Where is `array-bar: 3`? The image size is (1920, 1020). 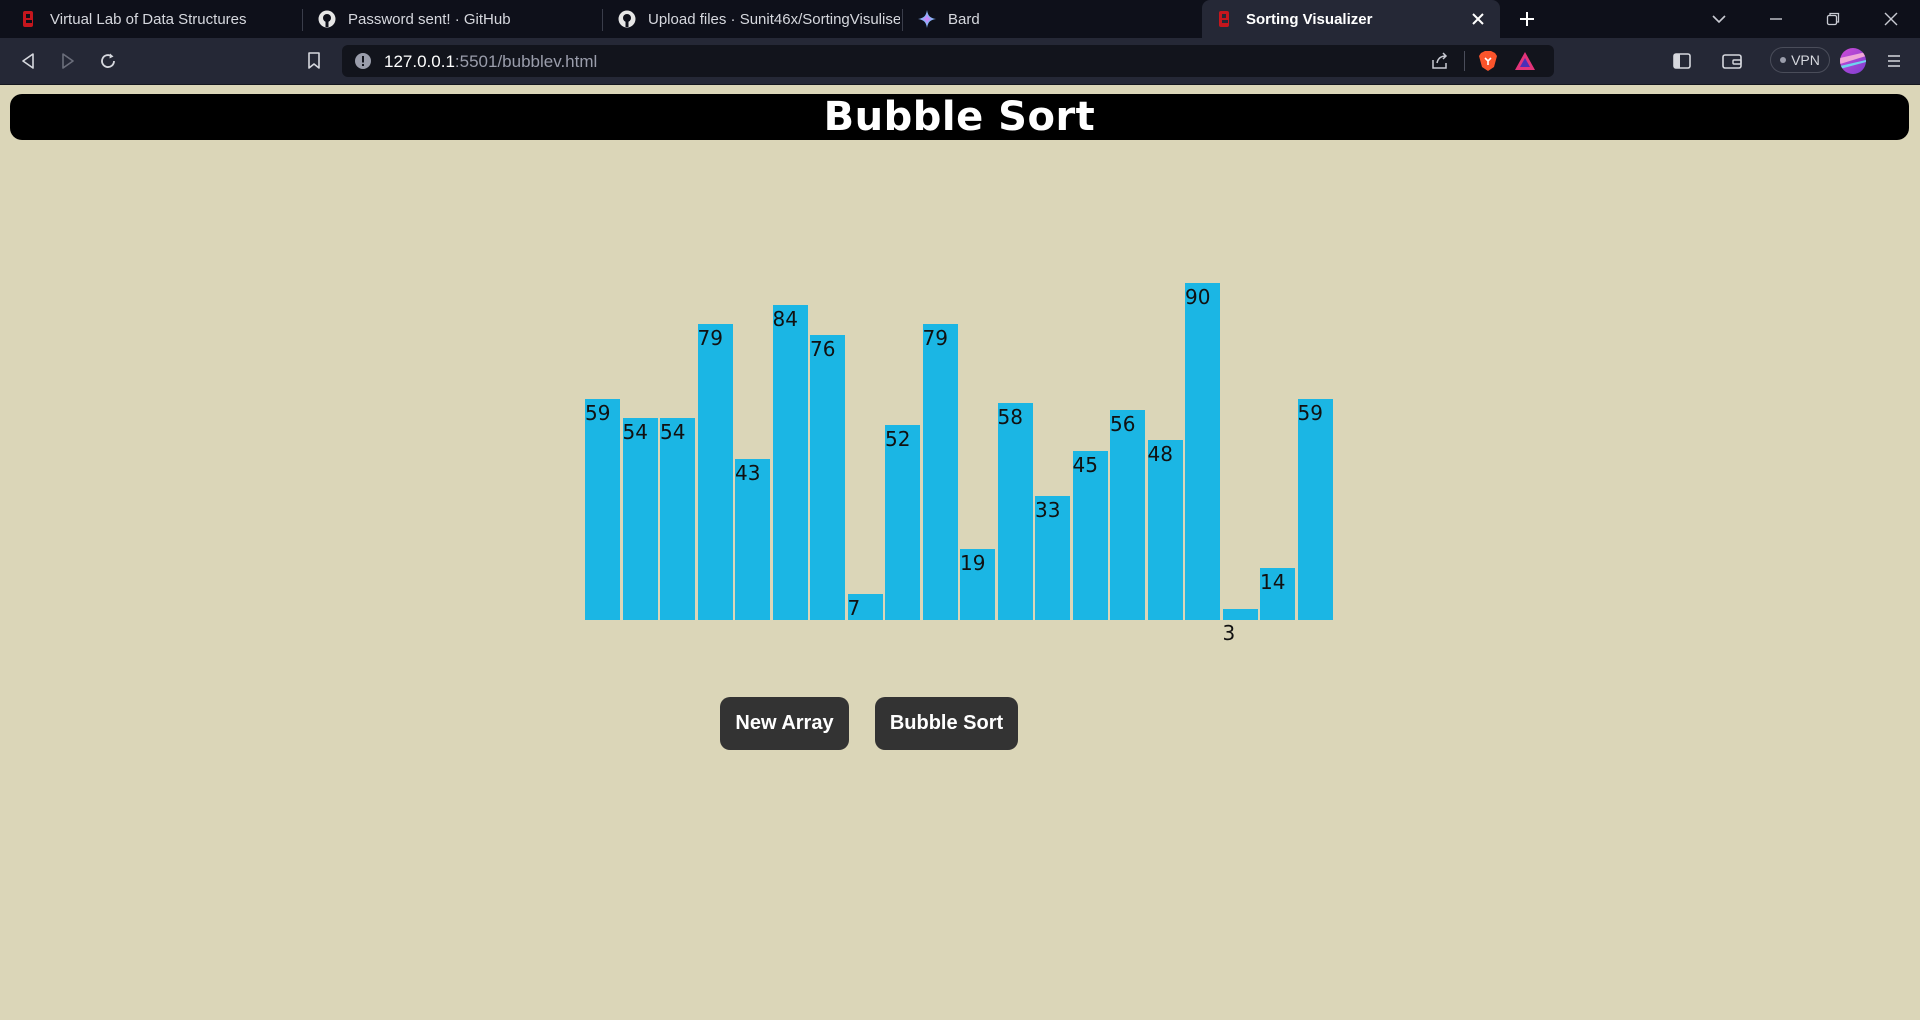 array-bar: 3 is located at coordinates (1240, 626).